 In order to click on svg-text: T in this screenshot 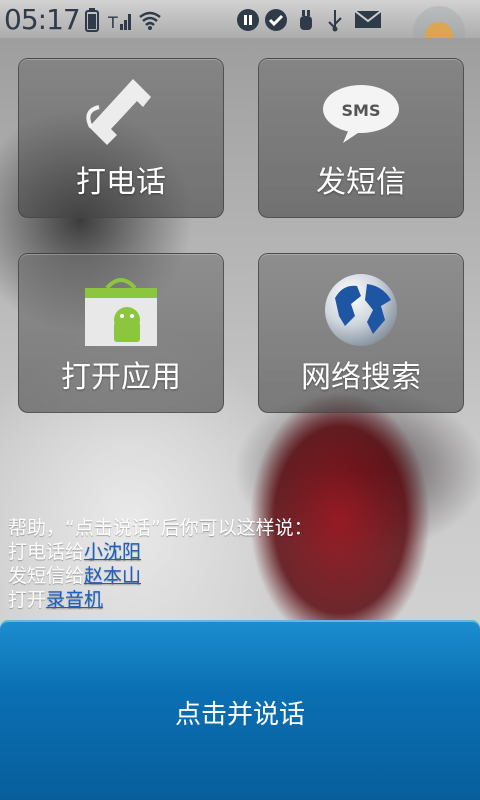, I will do `click(113, 22)`.